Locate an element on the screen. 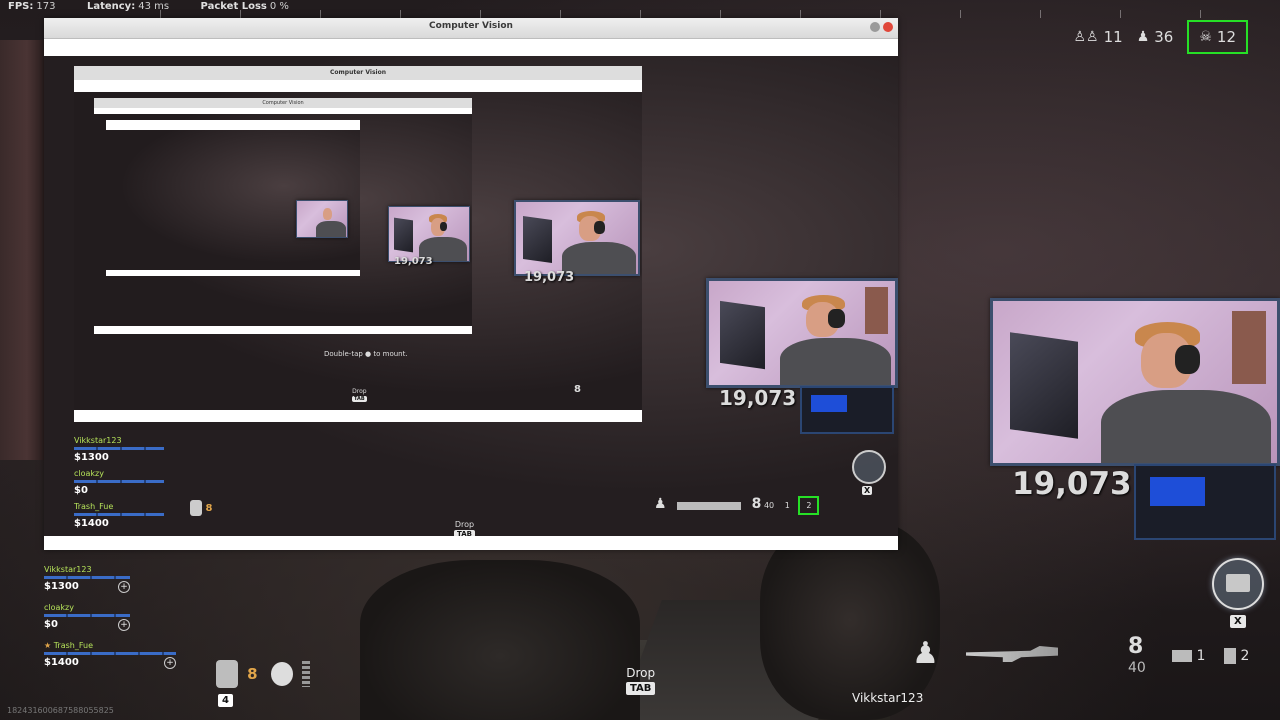  minimize-button is located at coordinates (875, 27).